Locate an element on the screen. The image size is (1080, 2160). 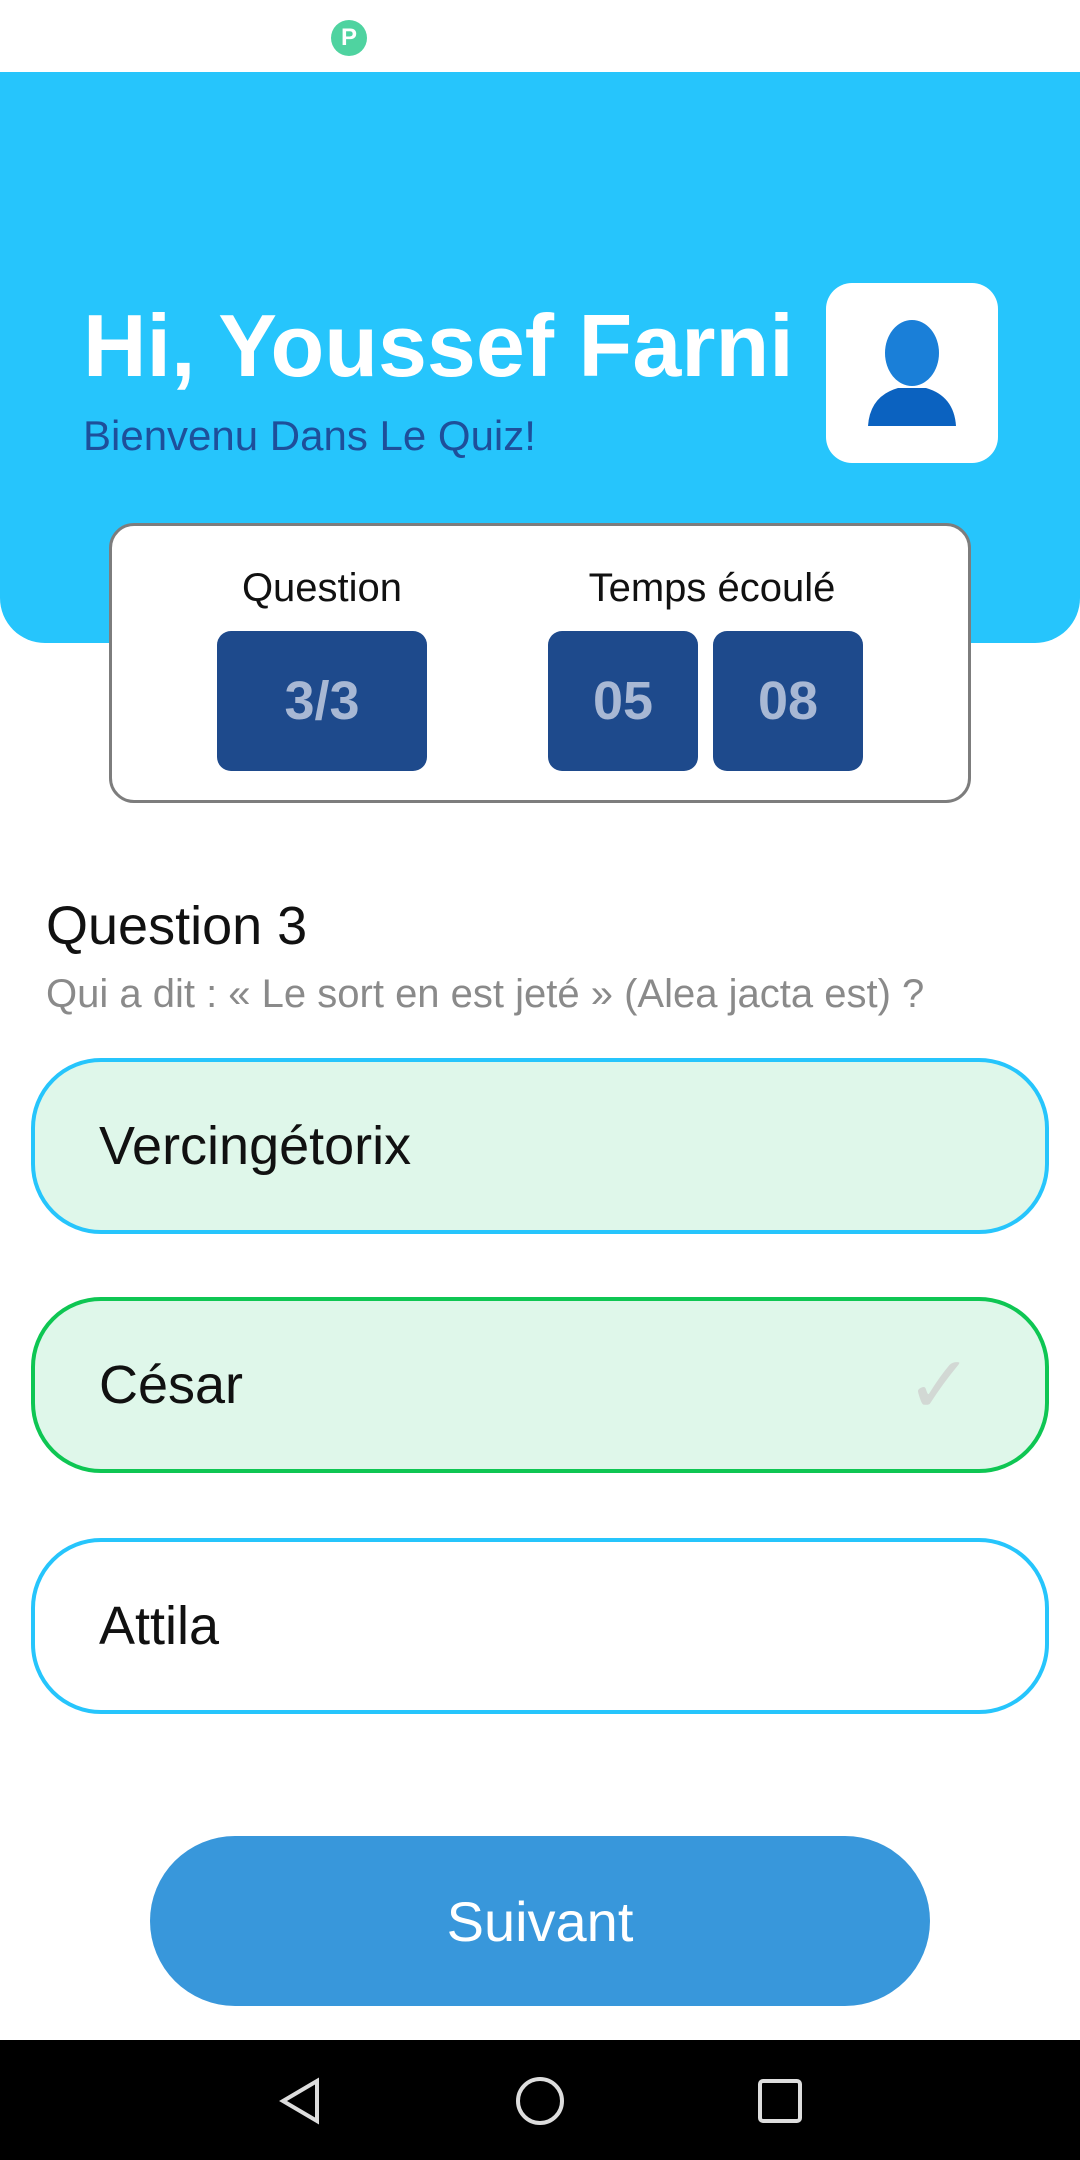
answer-option: Attila is located at coordinates (540, 1626).